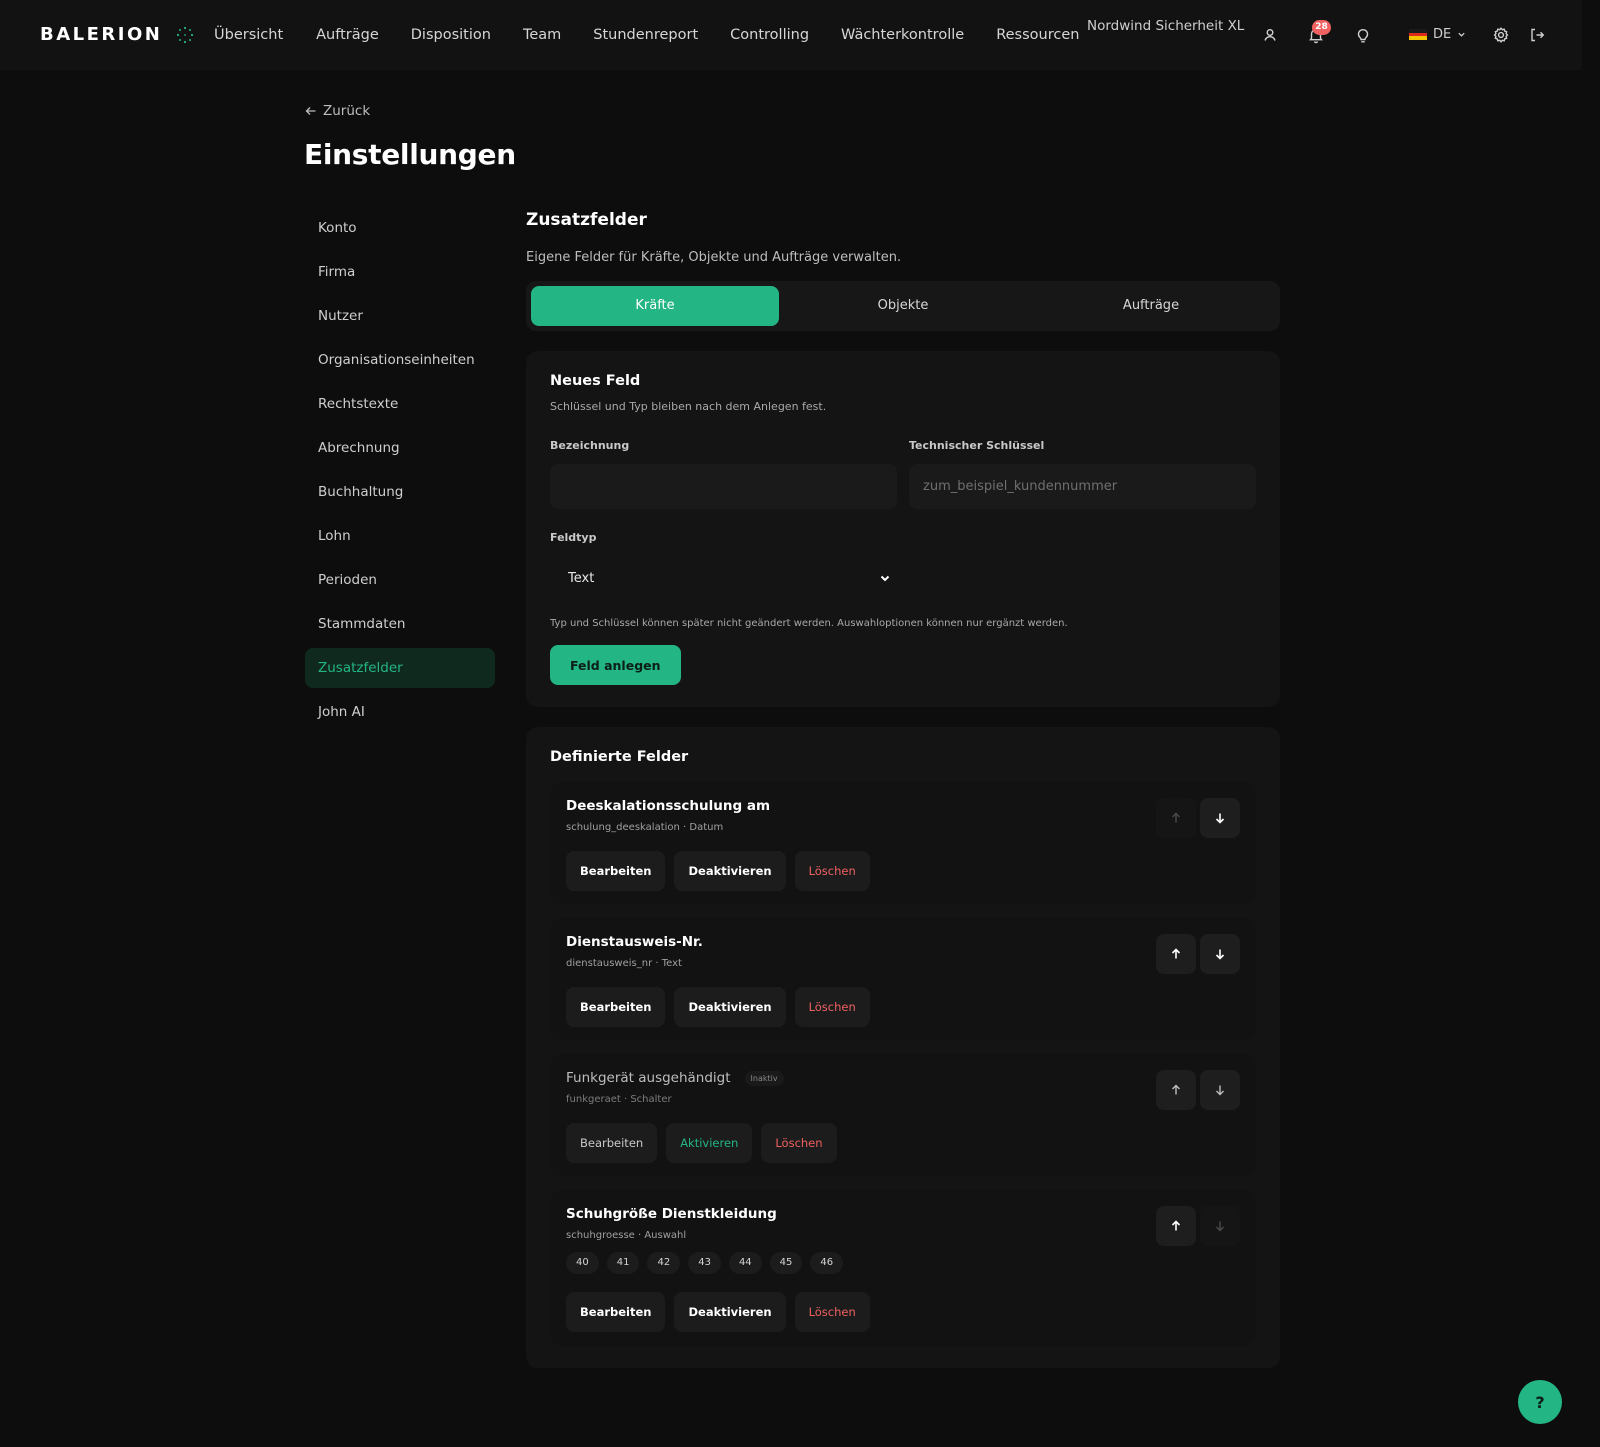 The height and width of the screenshot is (1447, 1600). Describe the element at coordinates (1151, 306) in the screenshot. I see `tab-auftraege: Aufträge` at that location.